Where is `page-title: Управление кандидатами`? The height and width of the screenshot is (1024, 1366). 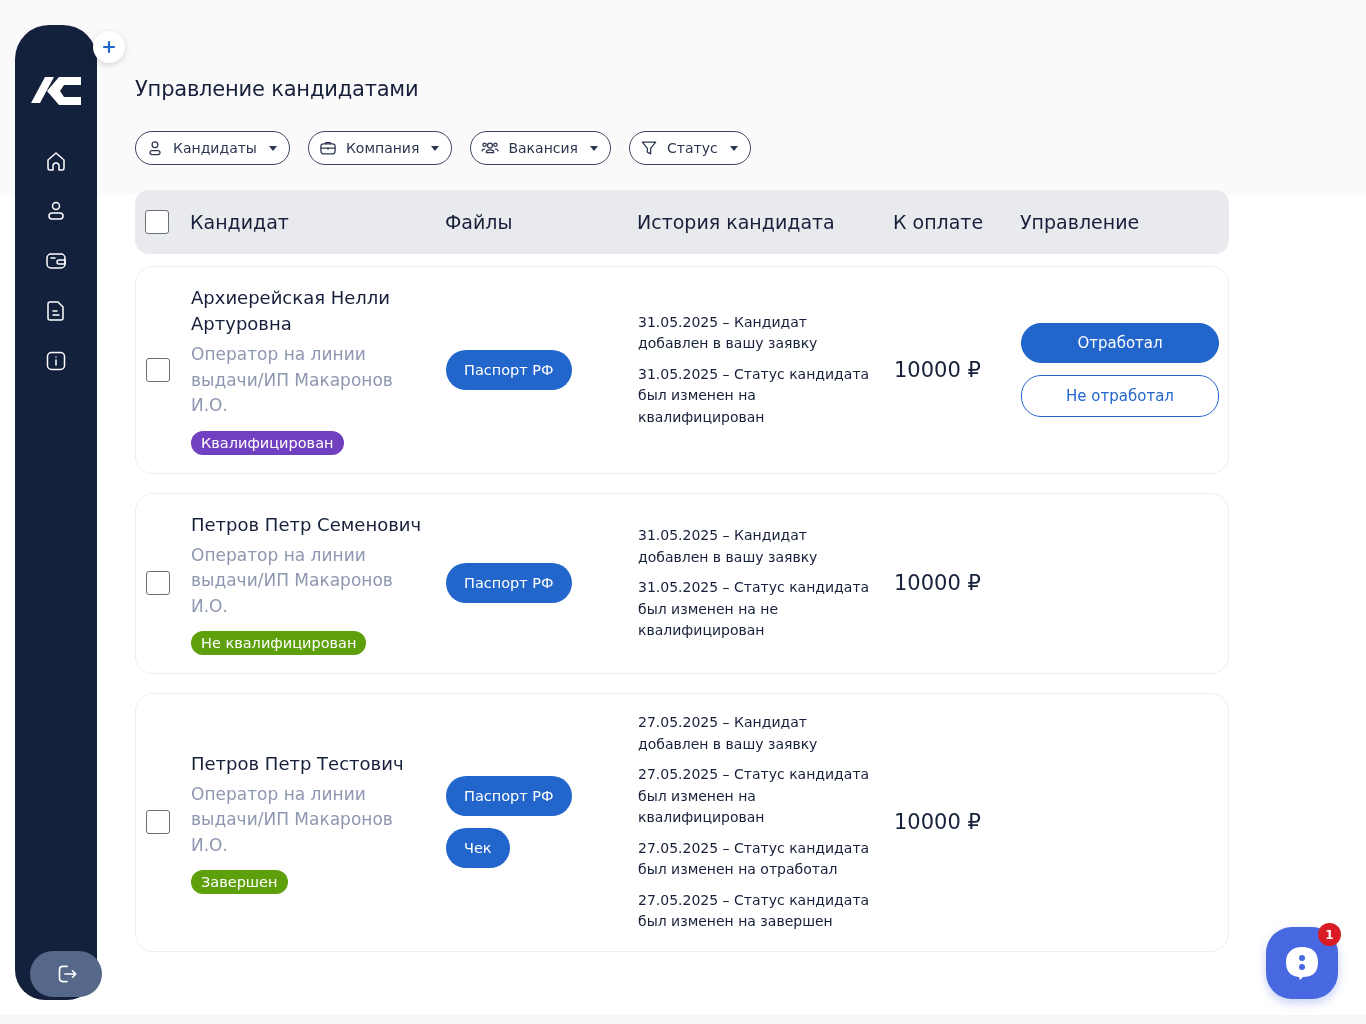 page-title: Управление кандидатами is located at coordinates (277, 89).